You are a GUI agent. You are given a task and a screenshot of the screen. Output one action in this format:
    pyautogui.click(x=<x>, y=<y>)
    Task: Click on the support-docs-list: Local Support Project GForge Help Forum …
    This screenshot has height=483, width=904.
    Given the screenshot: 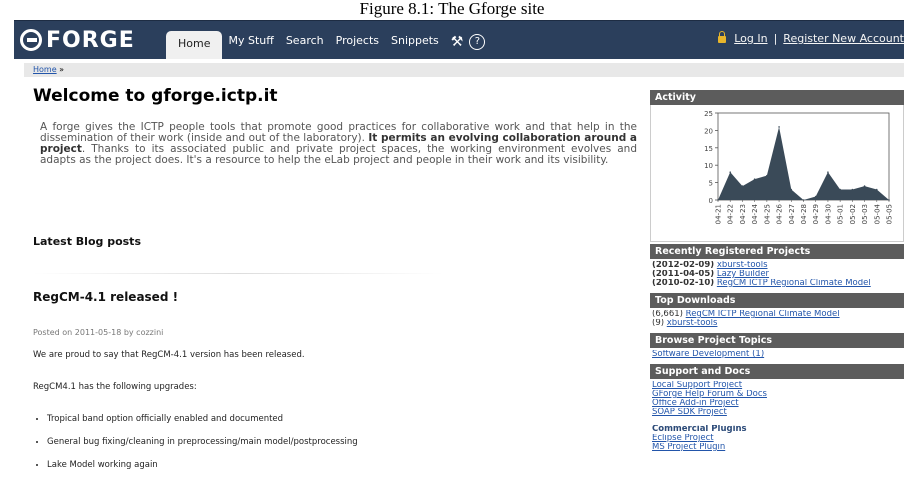 What is the action you would take?
    pyautogui.click(x=777, y=417)
    